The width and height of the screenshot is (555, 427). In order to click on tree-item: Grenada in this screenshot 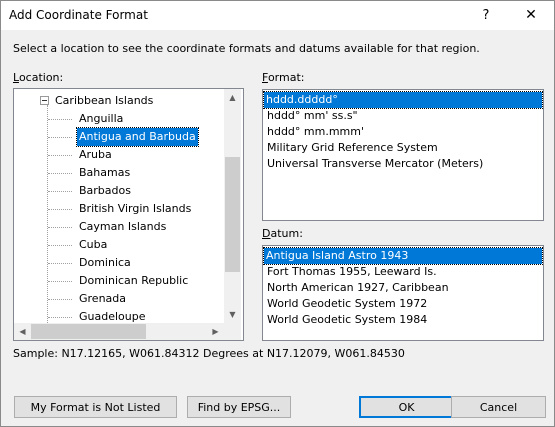, I will do `click(118, 299)`.